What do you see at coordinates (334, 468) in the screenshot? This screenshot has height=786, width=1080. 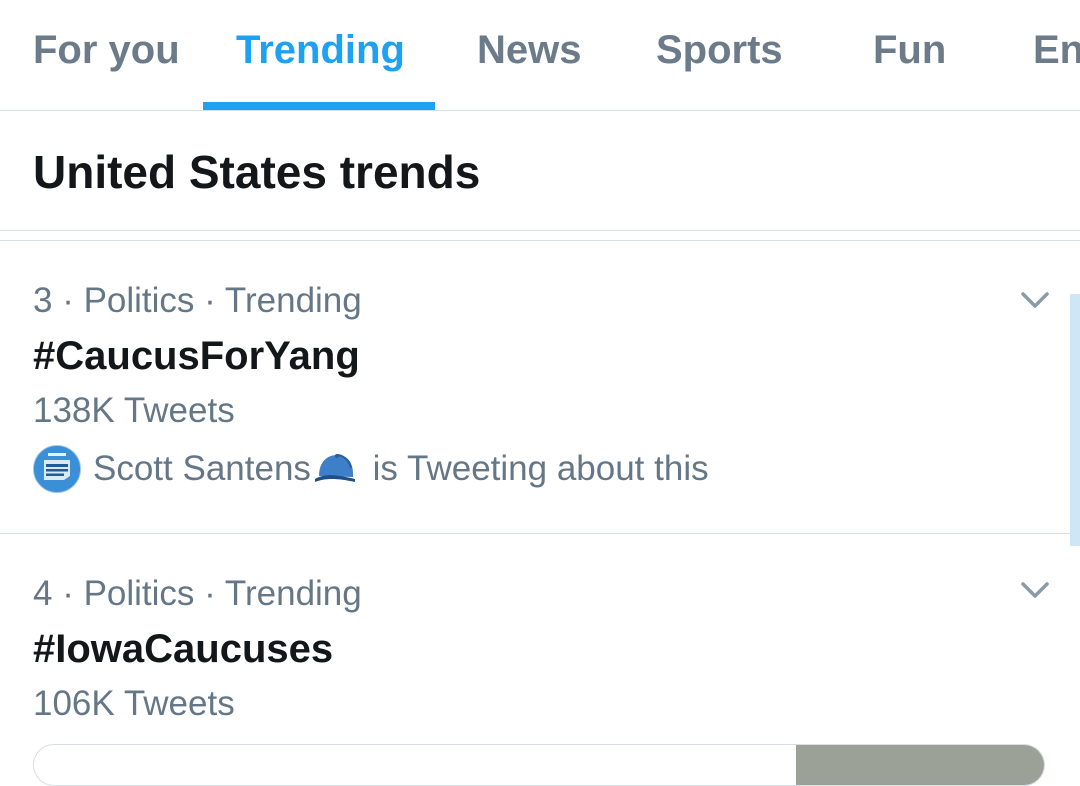 I see `cap-emoji-icon` at bounding box center [334, 468].